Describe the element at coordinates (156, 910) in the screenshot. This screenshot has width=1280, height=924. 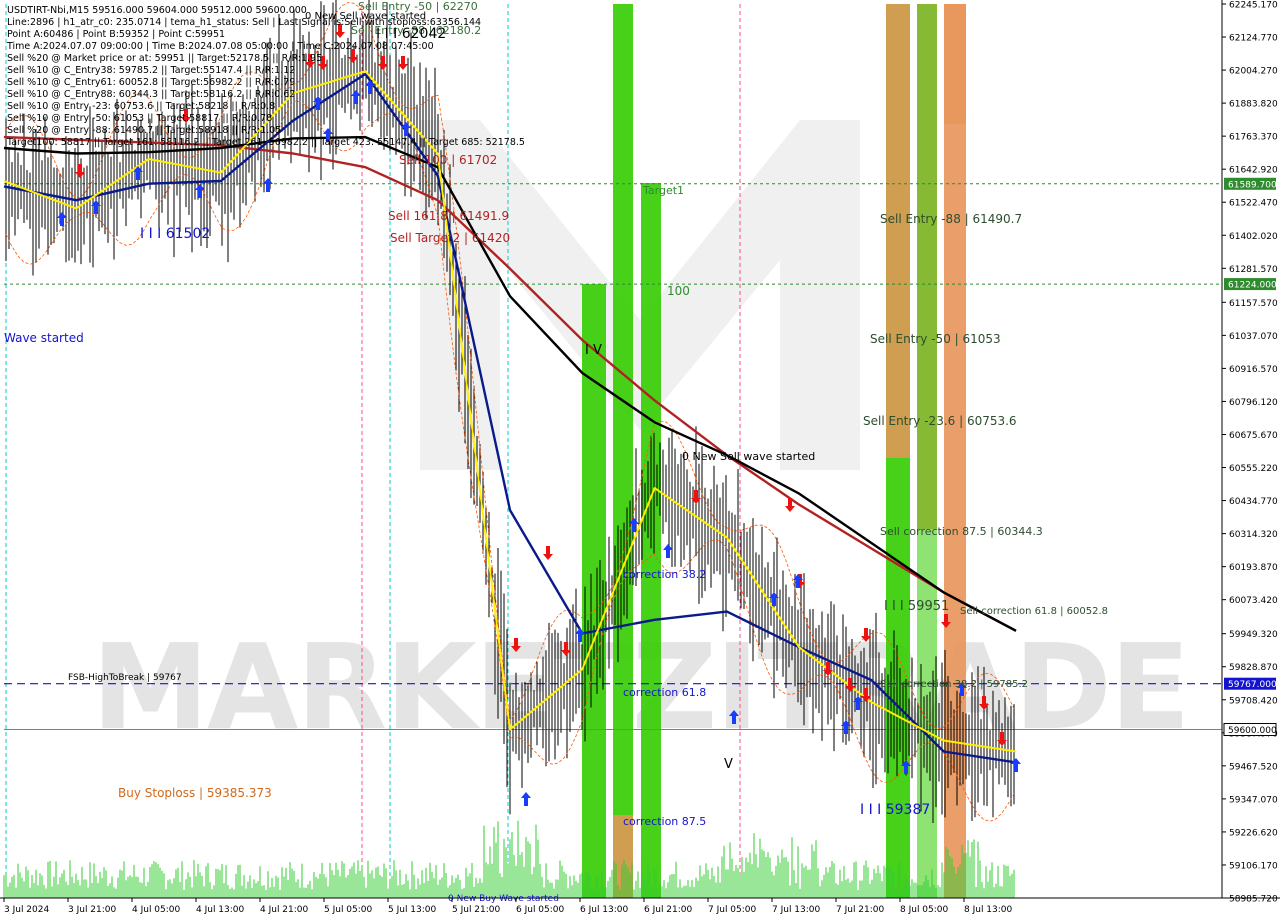
I see `x-tick-label: 4 Jul 05:00` at that location.